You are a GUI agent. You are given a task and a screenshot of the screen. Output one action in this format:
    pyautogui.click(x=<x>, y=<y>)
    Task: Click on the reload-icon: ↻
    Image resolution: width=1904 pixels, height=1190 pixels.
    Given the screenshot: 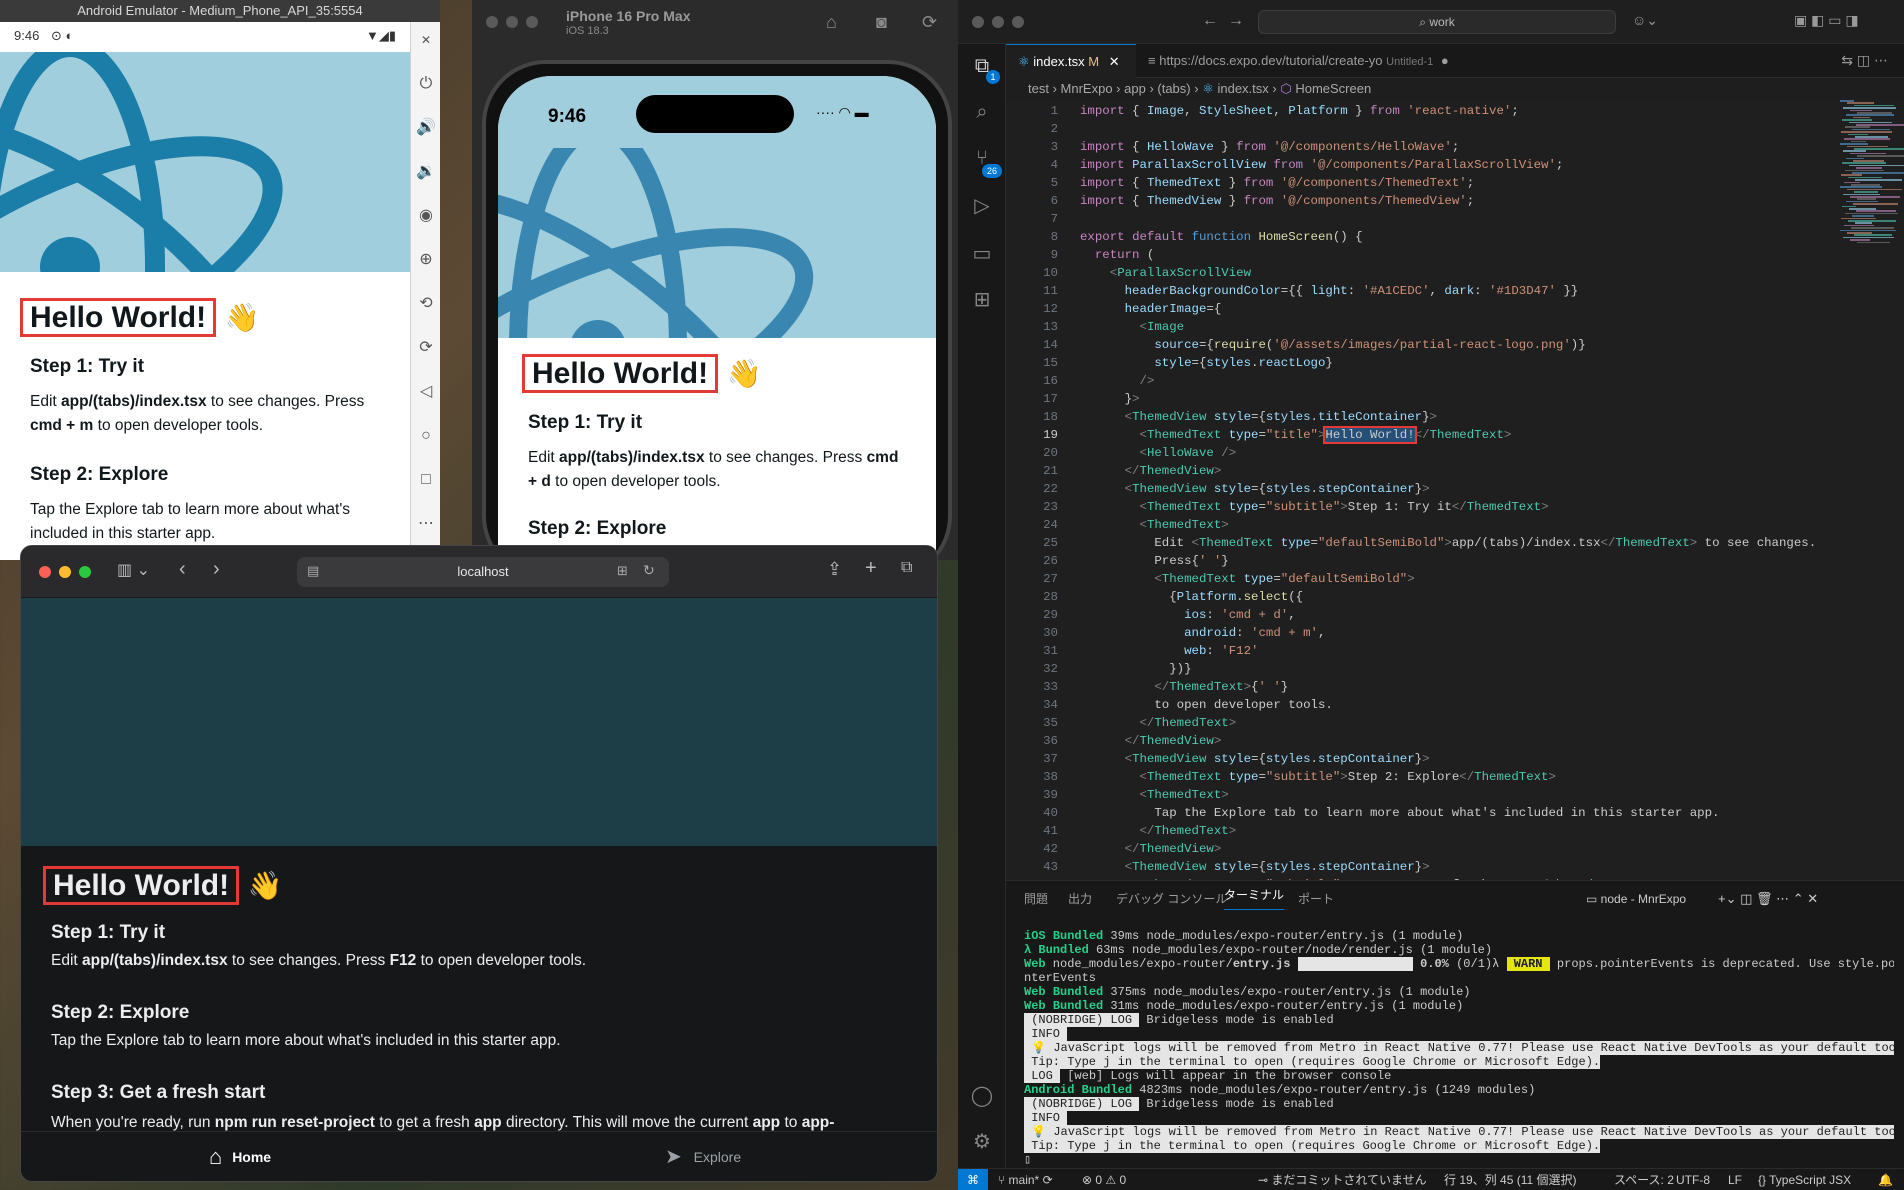 What is the action you would take?
    pyautogui.click(x=649, y=570)
    